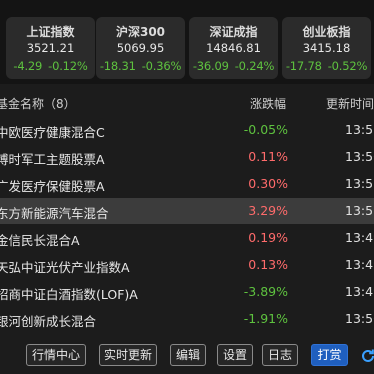  Describe the element at coordinates (268, 237) in the screenshot. I see `fund-change: 0.19%` at that location.